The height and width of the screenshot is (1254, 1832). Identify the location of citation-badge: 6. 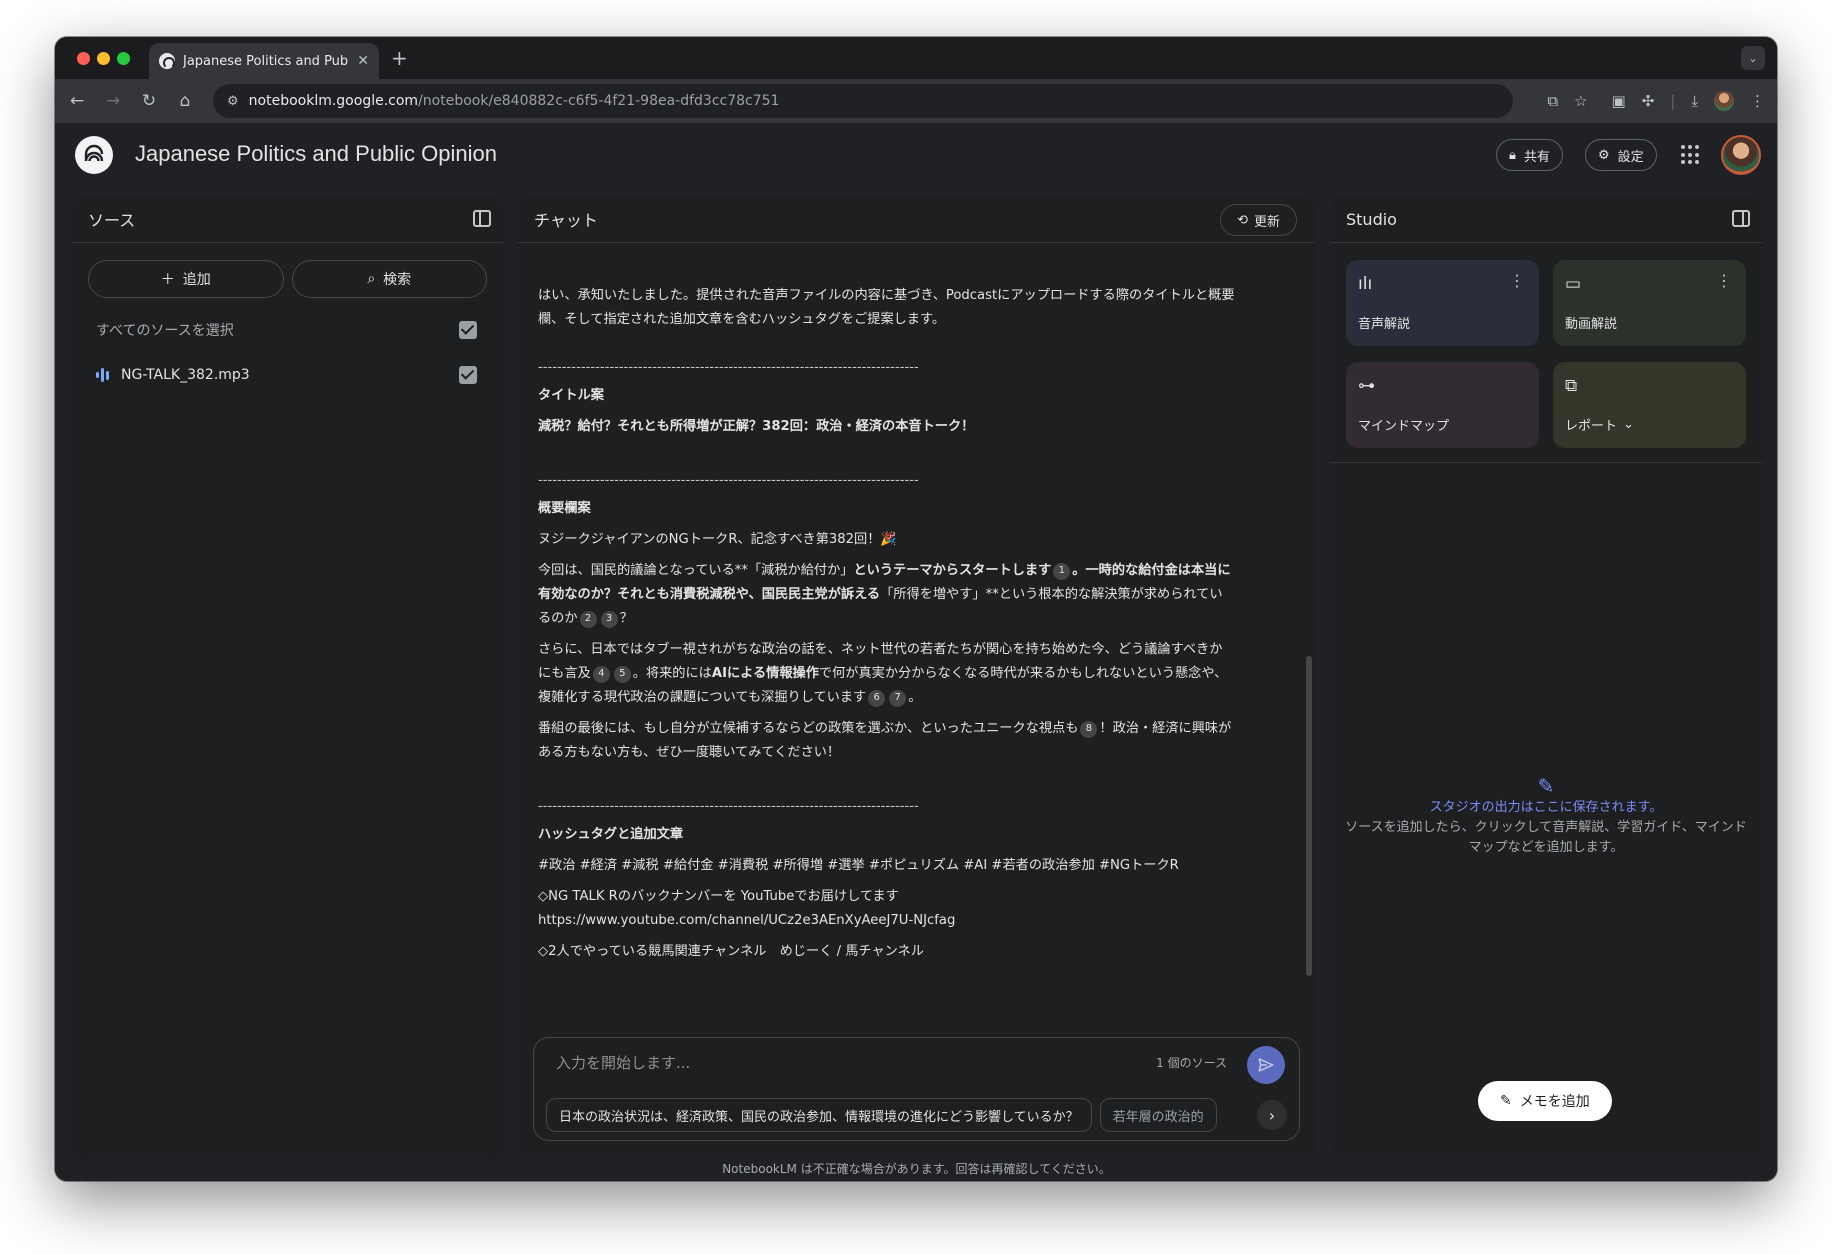
(877, 698).